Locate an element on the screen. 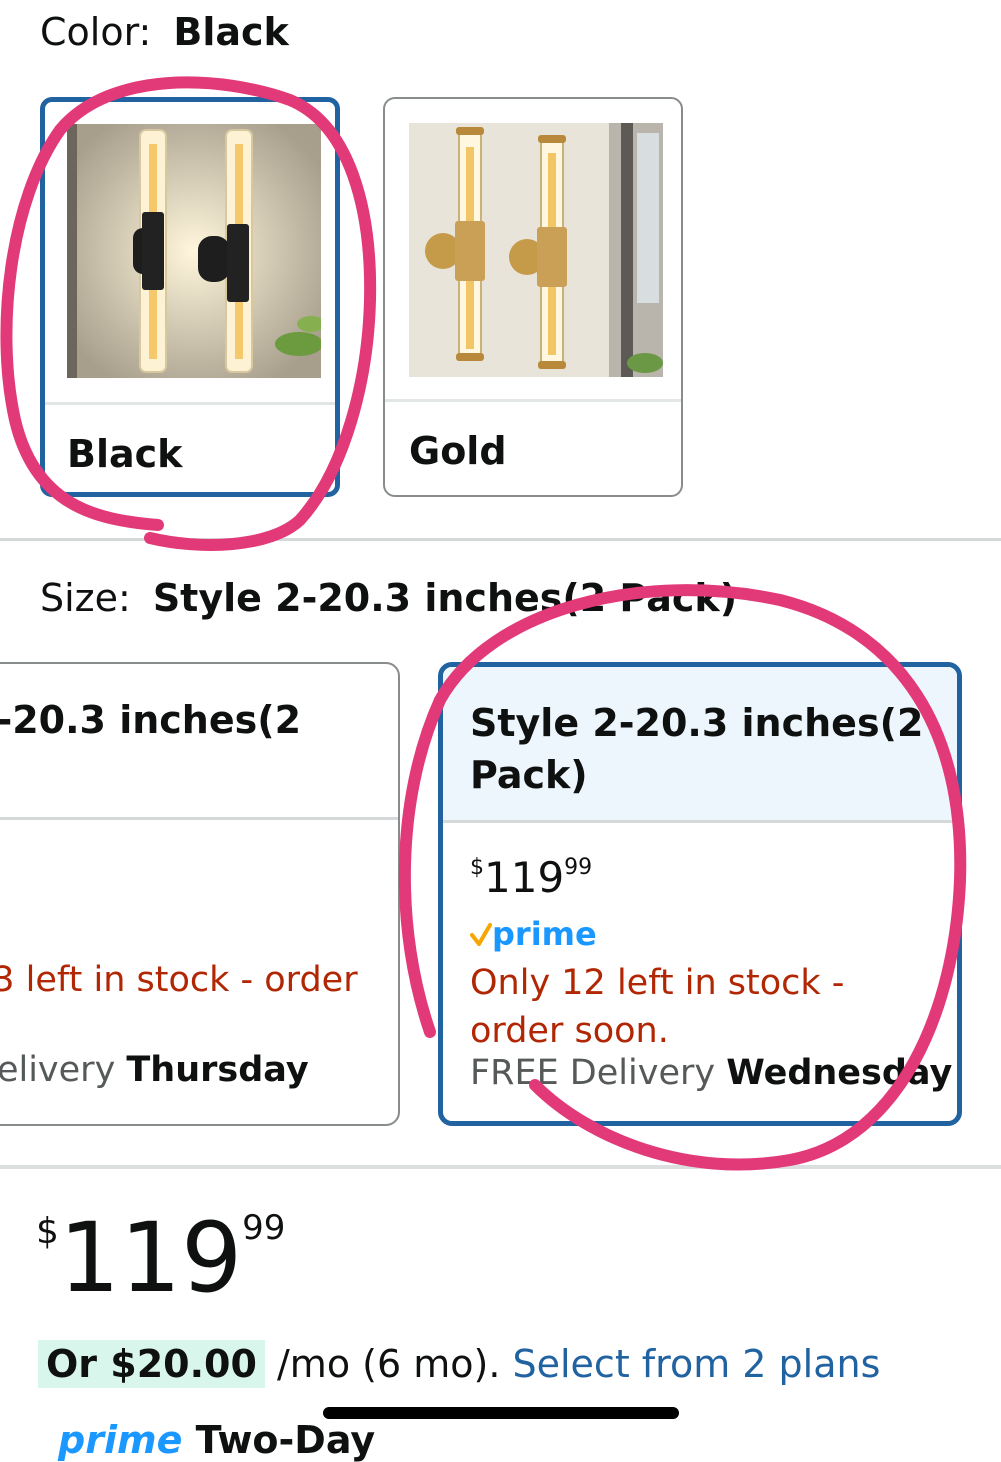 The height and width of the screenshot is (1462, 1001). size-selector-label: Size: Style 2-20.3 inches(2 Pack) is located at coordinates (388, 598).